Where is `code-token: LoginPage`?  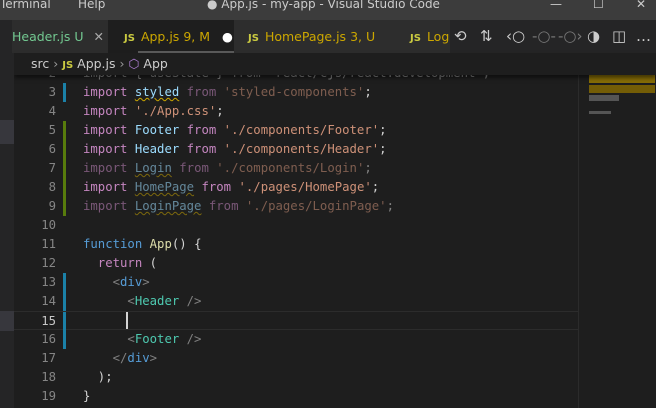
code-token: LoginPage is located at coordinates (168, 206).